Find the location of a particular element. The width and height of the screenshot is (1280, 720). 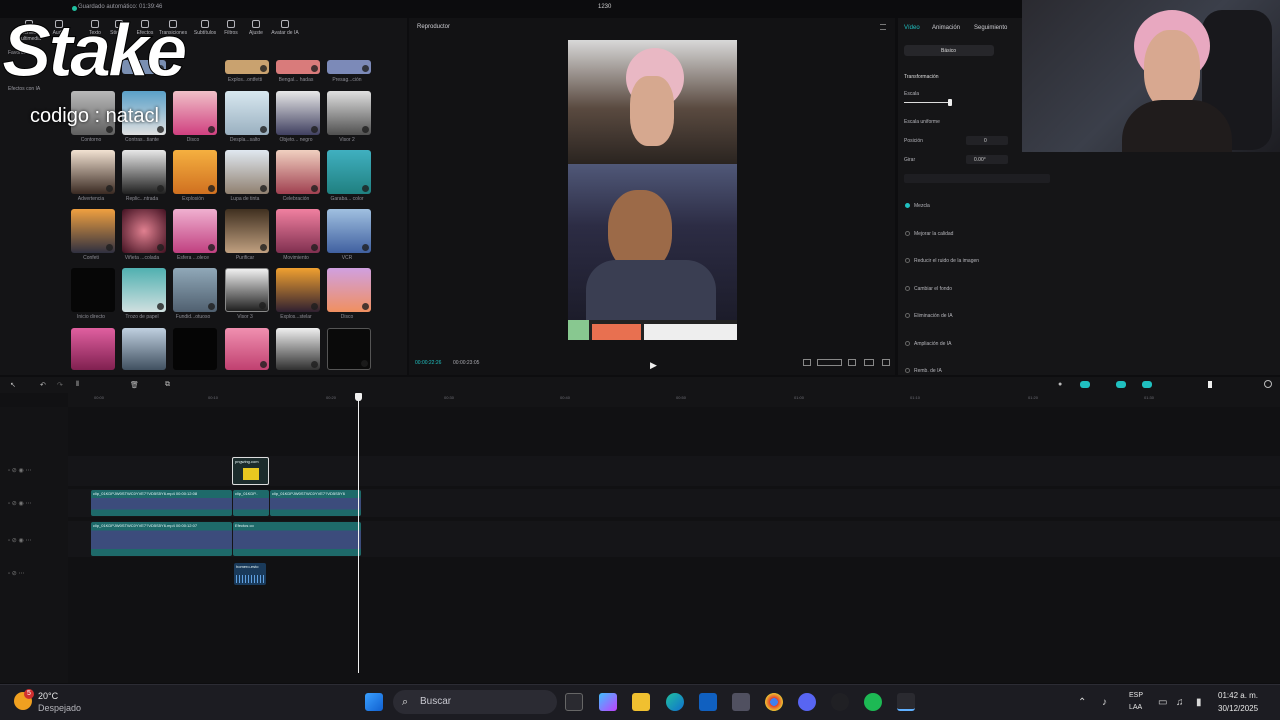

playhead is located at coordinates (358, 533).